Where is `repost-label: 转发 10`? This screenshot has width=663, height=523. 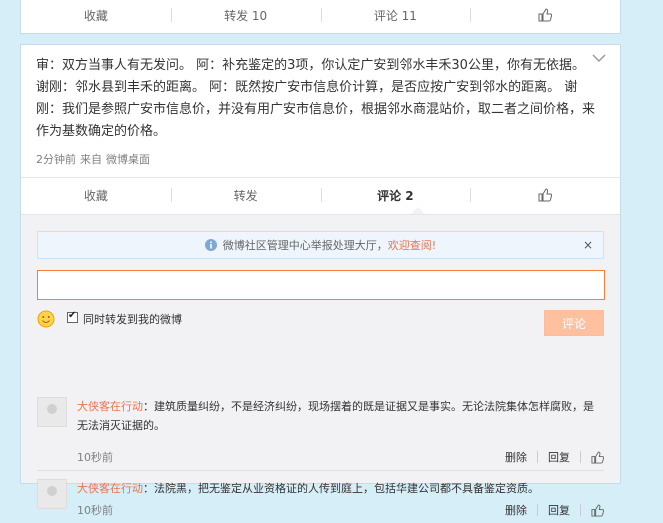
repost-label: 转发 10 is located at coordinates (246, 15).